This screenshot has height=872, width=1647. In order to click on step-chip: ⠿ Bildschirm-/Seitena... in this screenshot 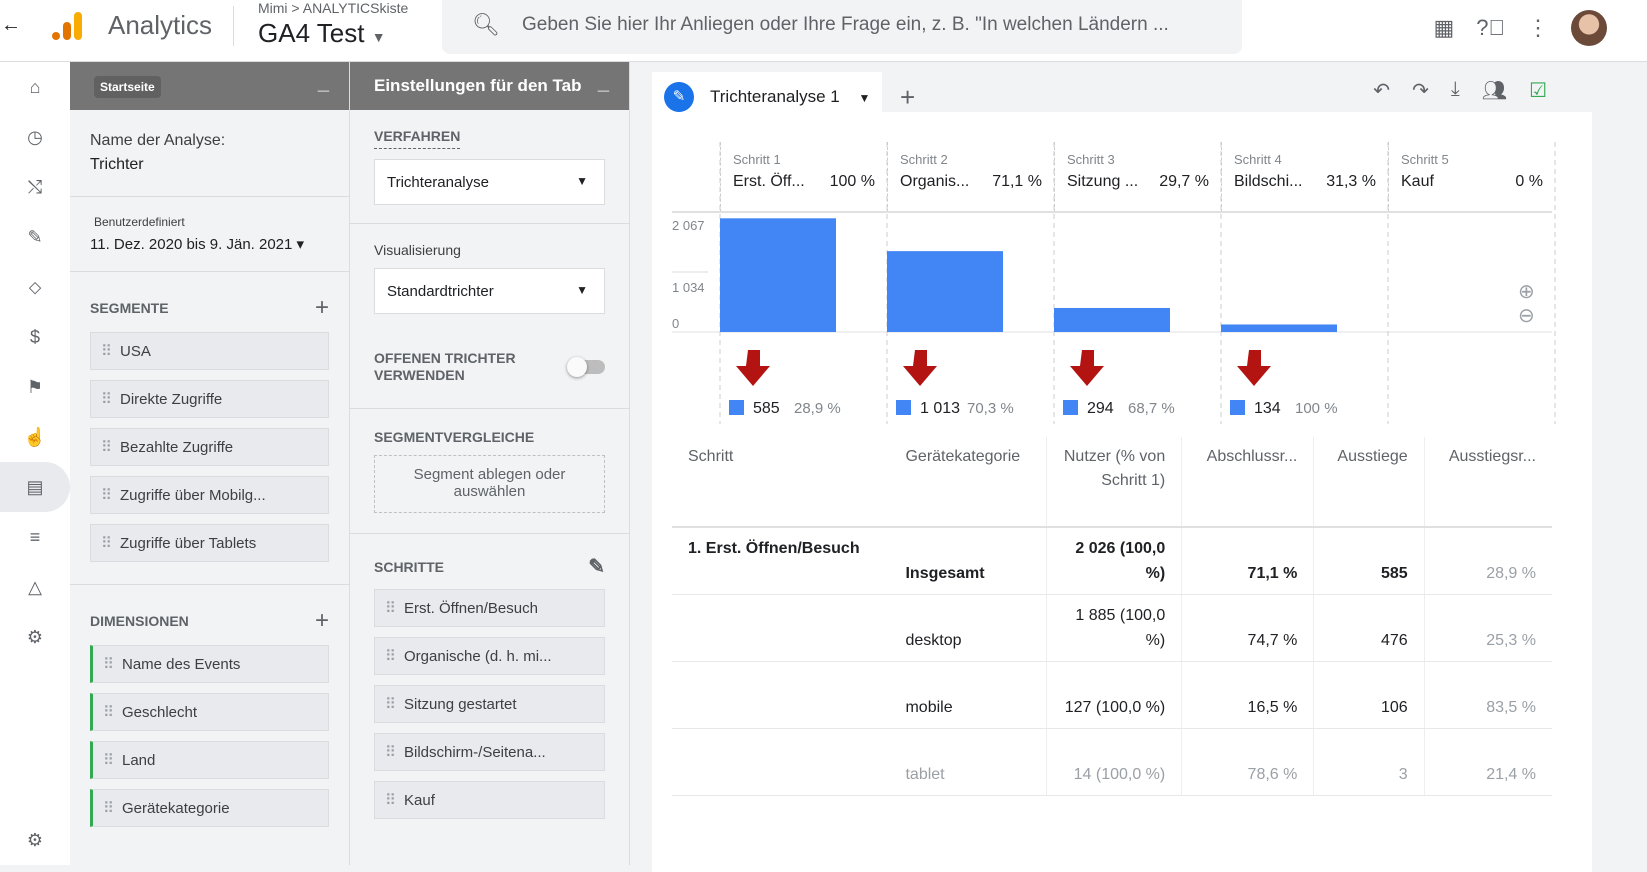, I will do `click(489, 752)`.